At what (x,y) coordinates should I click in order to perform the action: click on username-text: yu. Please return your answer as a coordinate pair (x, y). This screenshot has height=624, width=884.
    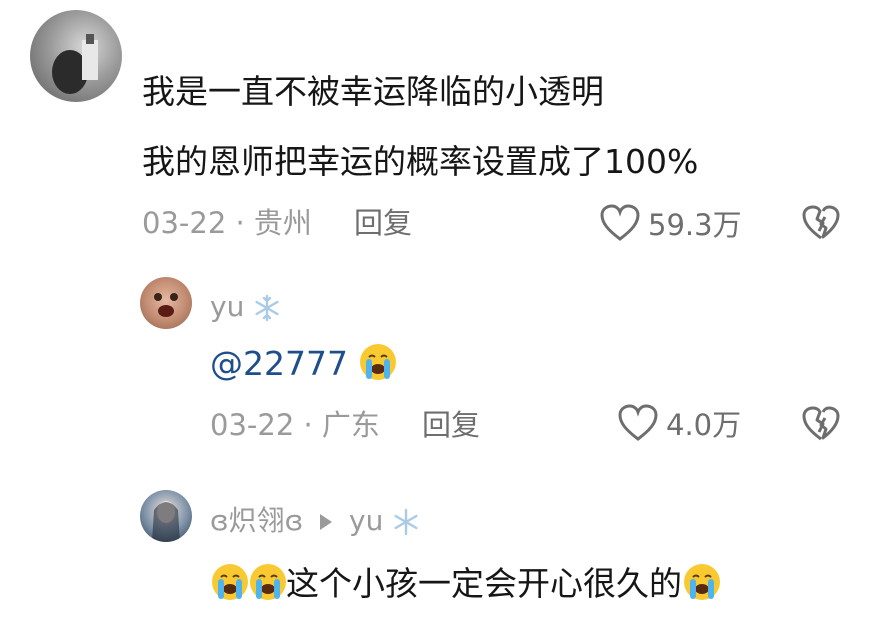
    Looking at the image, I should click on (227, 306).